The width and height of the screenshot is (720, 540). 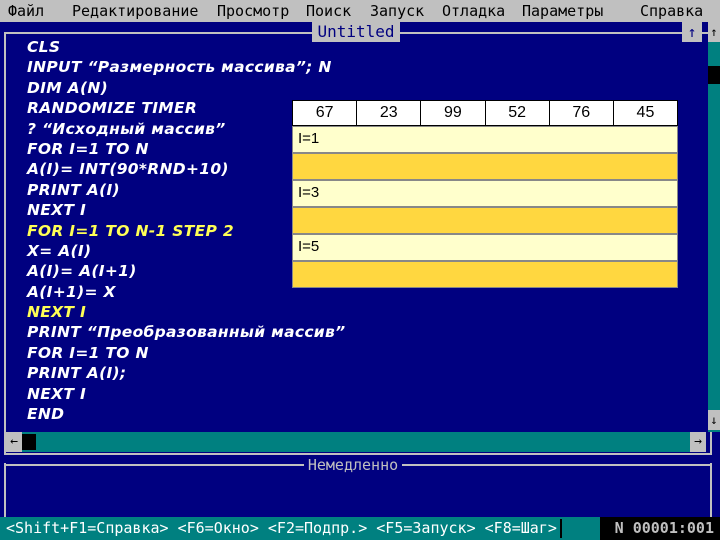 I want to click on scroll-up-icon: ↑, so click(x=714, y=32).